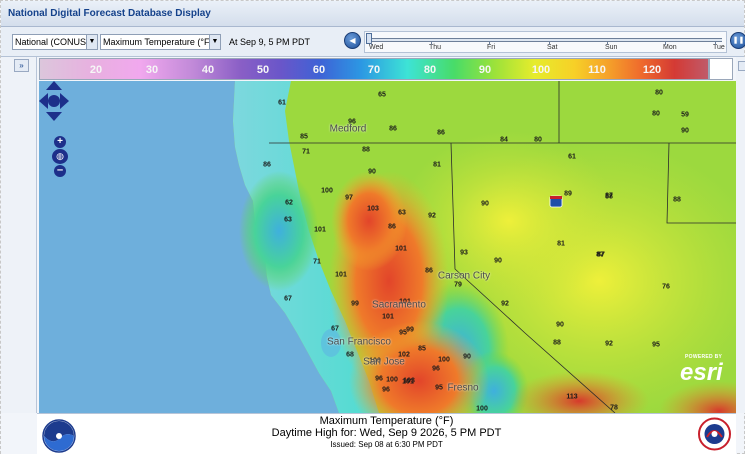  Describe the element at coordinates (64, 101) in the screenshot. I see `pan-right-icon` at that location.